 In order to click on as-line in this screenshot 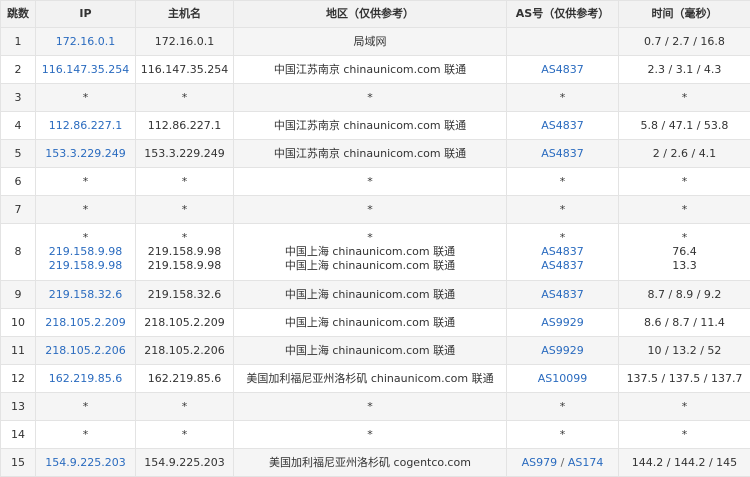, I will do `click(562, 42)`.